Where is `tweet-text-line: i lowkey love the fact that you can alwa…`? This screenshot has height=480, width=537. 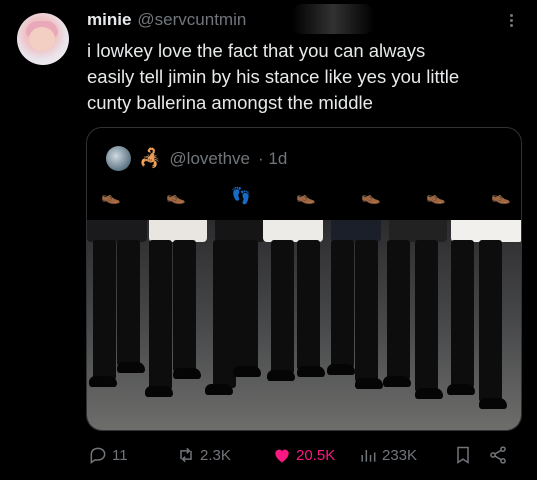
tweet-text-line: i lowkey love the fact that you can alwa… is located at coordinates (256, 50).